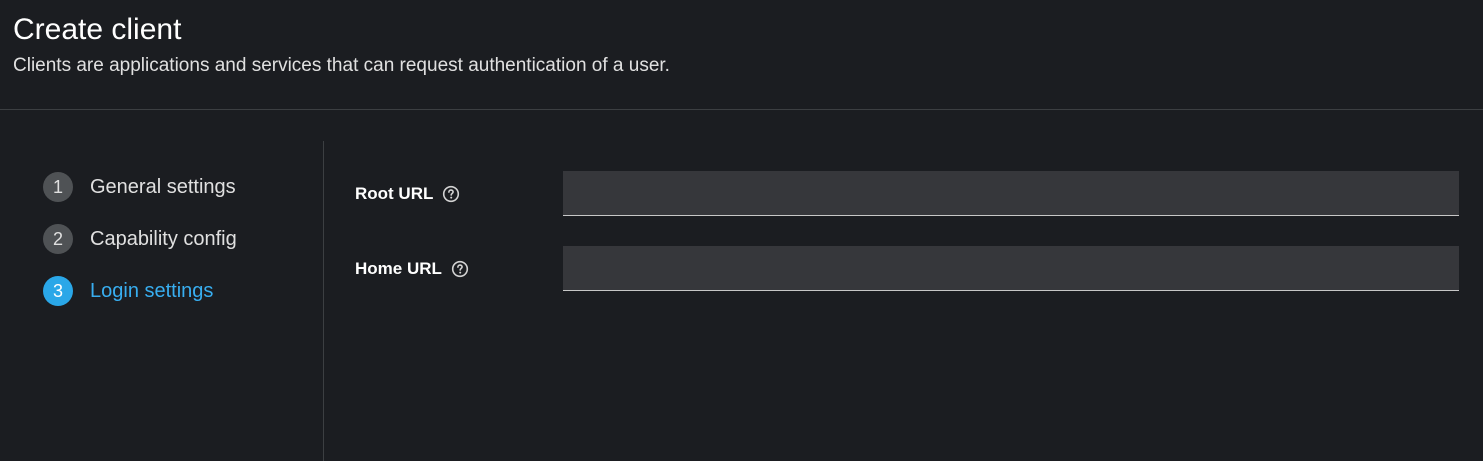  What do you see at coordinates (58, 239) in the screenshot?
I see `step-number: 2` at bounding box center [58, 239].